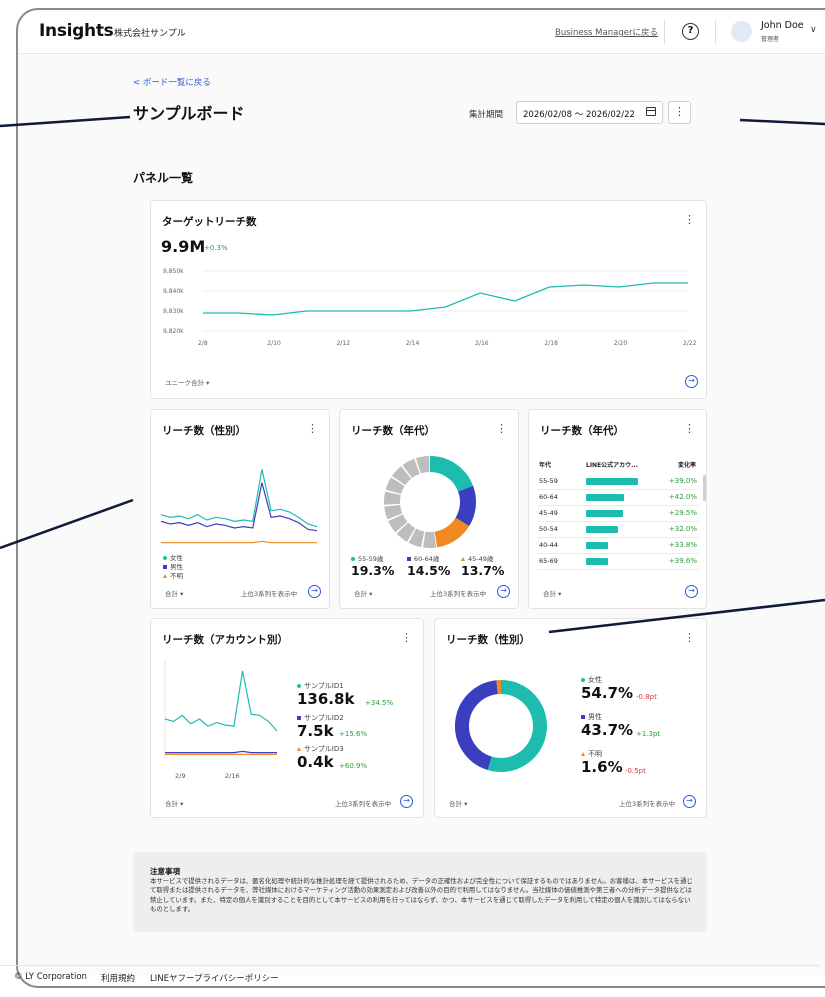  What do you see at coordinates (582, 431) in the screenshot?
I see `card-title: リーチ数（年代）` at bounding box center [582, 431].